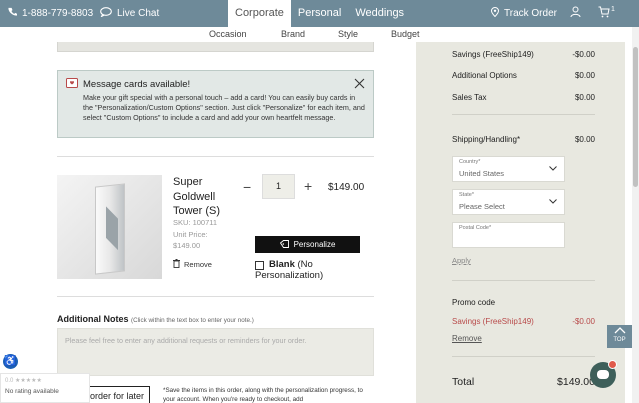  Describe the element at coordinates (475, 228) in the screenshot. I see `postal-code-label: Postal Code*` at that location.